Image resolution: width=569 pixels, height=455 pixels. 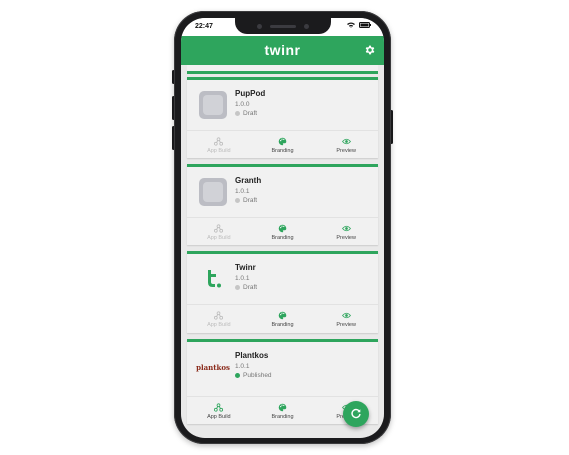 I want to click on wifi-icon, so click(x=351, y=25).